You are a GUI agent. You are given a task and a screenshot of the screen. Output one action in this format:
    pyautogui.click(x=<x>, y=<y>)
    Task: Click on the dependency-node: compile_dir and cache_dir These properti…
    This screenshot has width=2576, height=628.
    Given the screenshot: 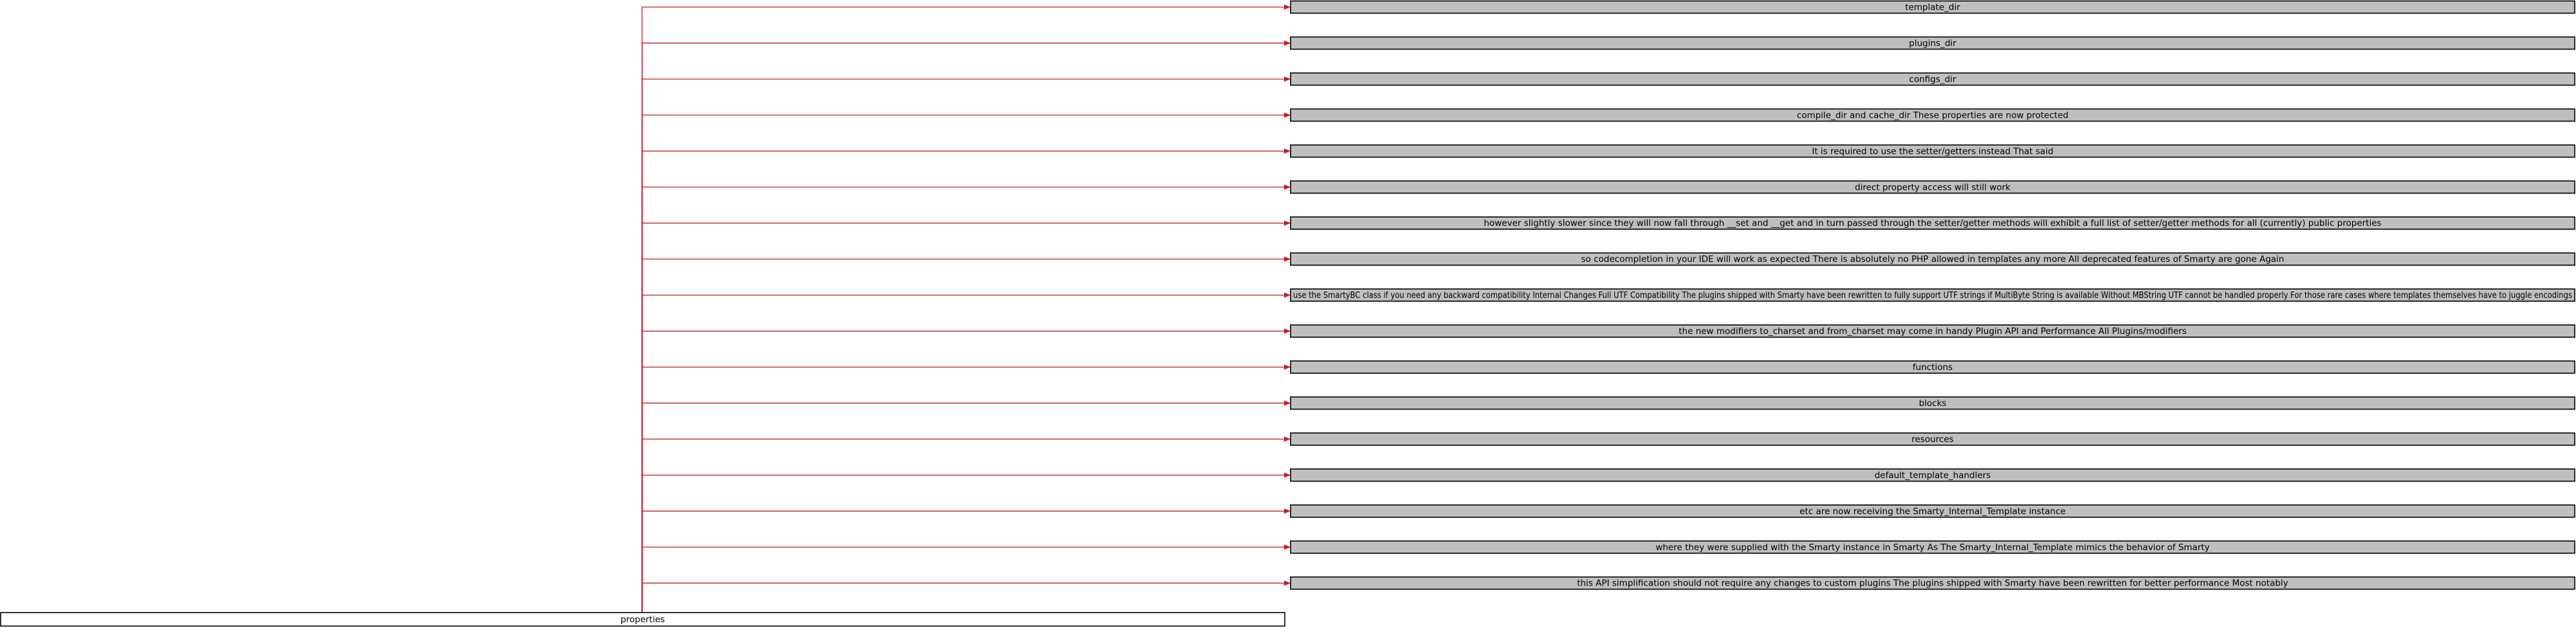 What is the action you would take?
    pyautogui.click(x=1932, y=115)
    